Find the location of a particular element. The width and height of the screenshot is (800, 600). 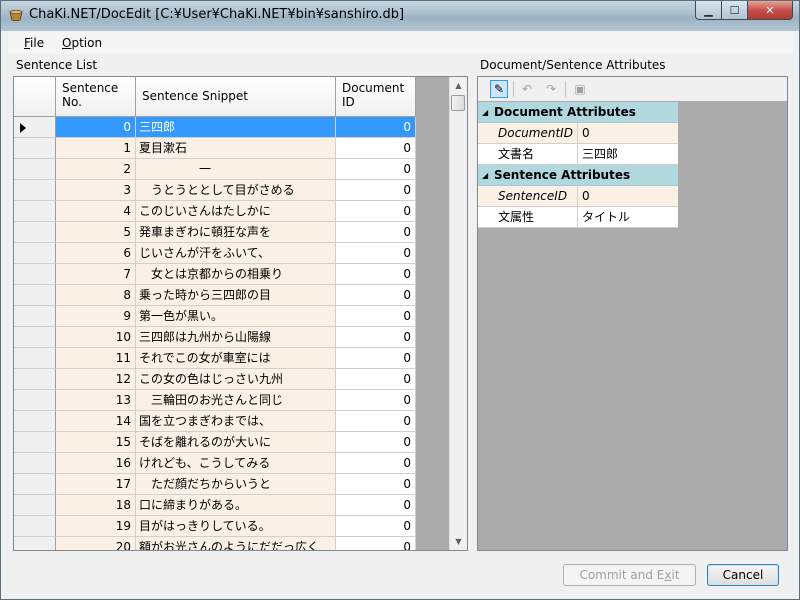

table-row: 17 ただ顔だちからいうと 0 is located at coordinates (215, 484).